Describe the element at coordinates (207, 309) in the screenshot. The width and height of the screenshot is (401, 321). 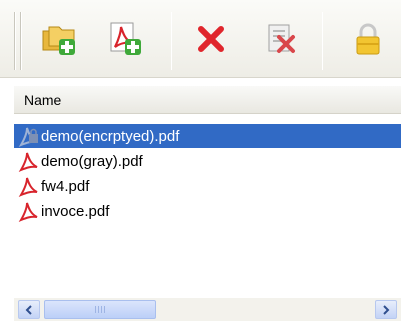
I see `horizontal-scrollbar` at that location.